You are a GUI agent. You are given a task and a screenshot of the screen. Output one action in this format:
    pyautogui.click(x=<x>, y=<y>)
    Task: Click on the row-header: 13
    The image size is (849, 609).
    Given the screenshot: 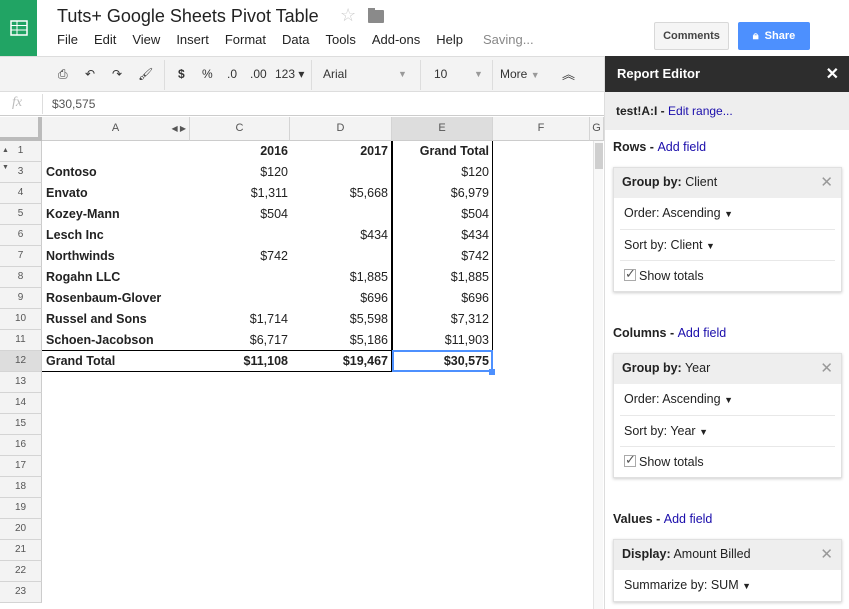 What is the action you would take?
    pyautogui.click(x=21, y=382)
    